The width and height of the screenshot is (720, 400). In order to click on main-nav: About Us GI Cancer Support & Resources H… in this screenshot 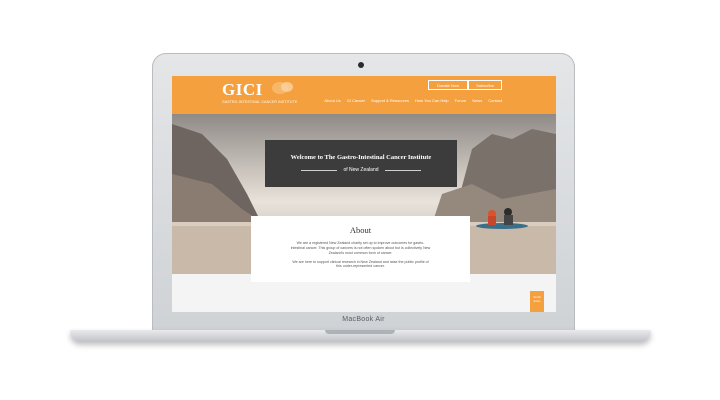, I will do `click(413, 100)`.